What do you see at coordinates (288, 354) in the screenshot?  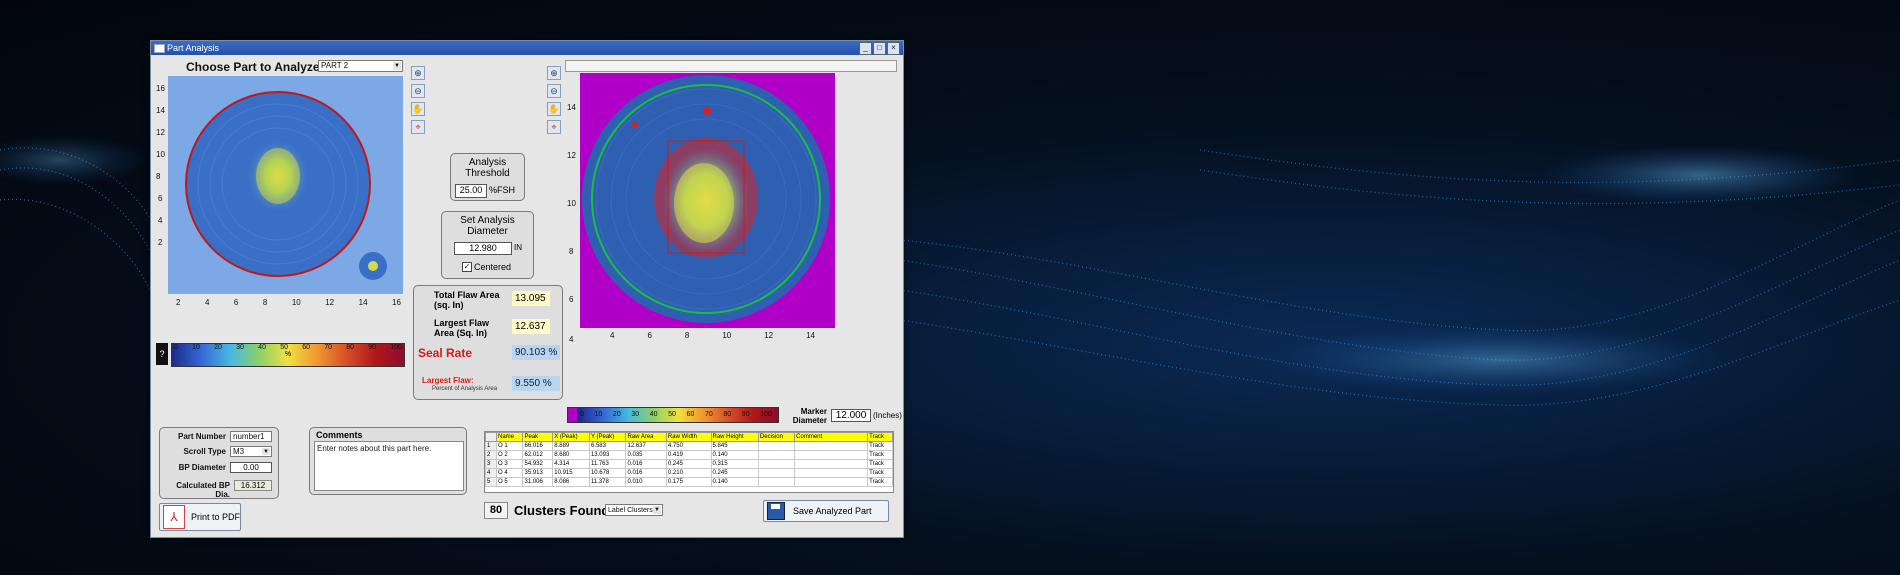 I see `scale-unit: %` at bounding box center [288, 354].